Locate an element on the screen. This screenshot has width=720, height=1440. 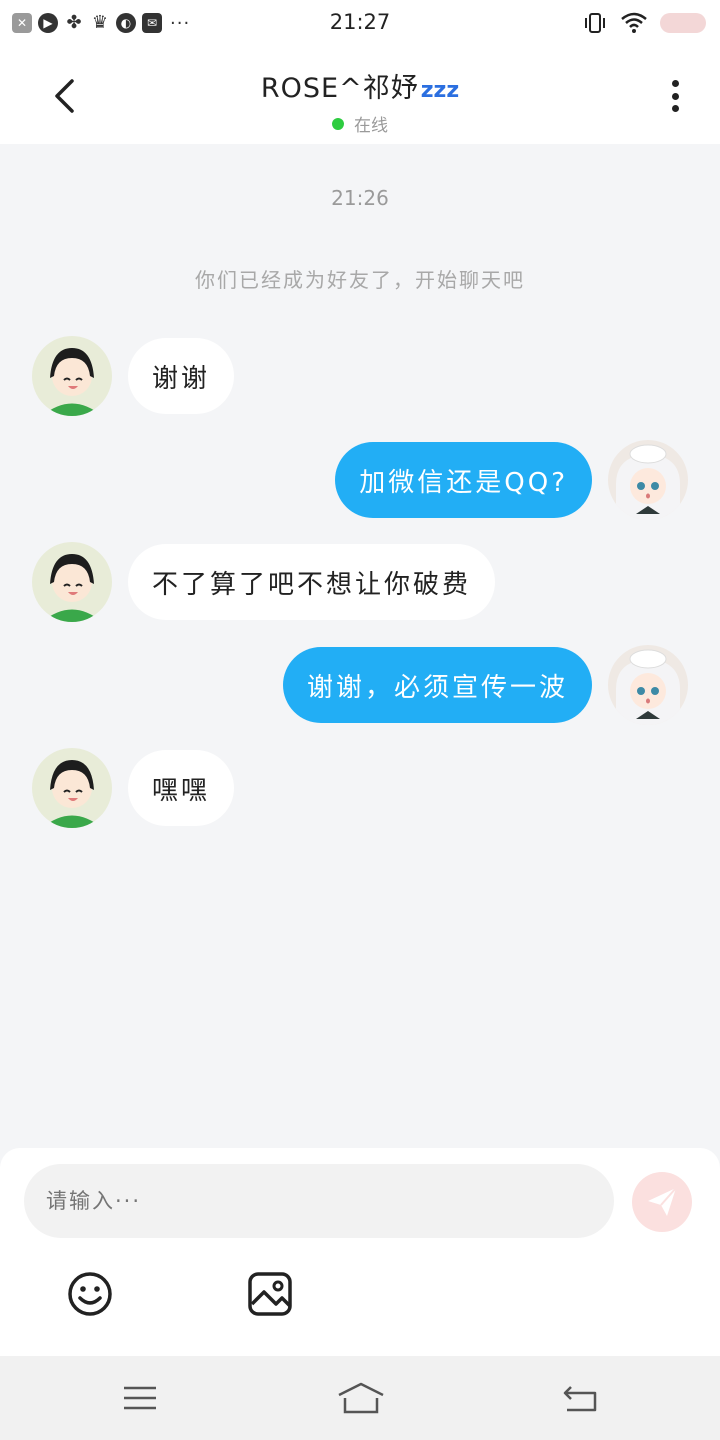
play-icon: ▶ is located at coordinates (48, 23).